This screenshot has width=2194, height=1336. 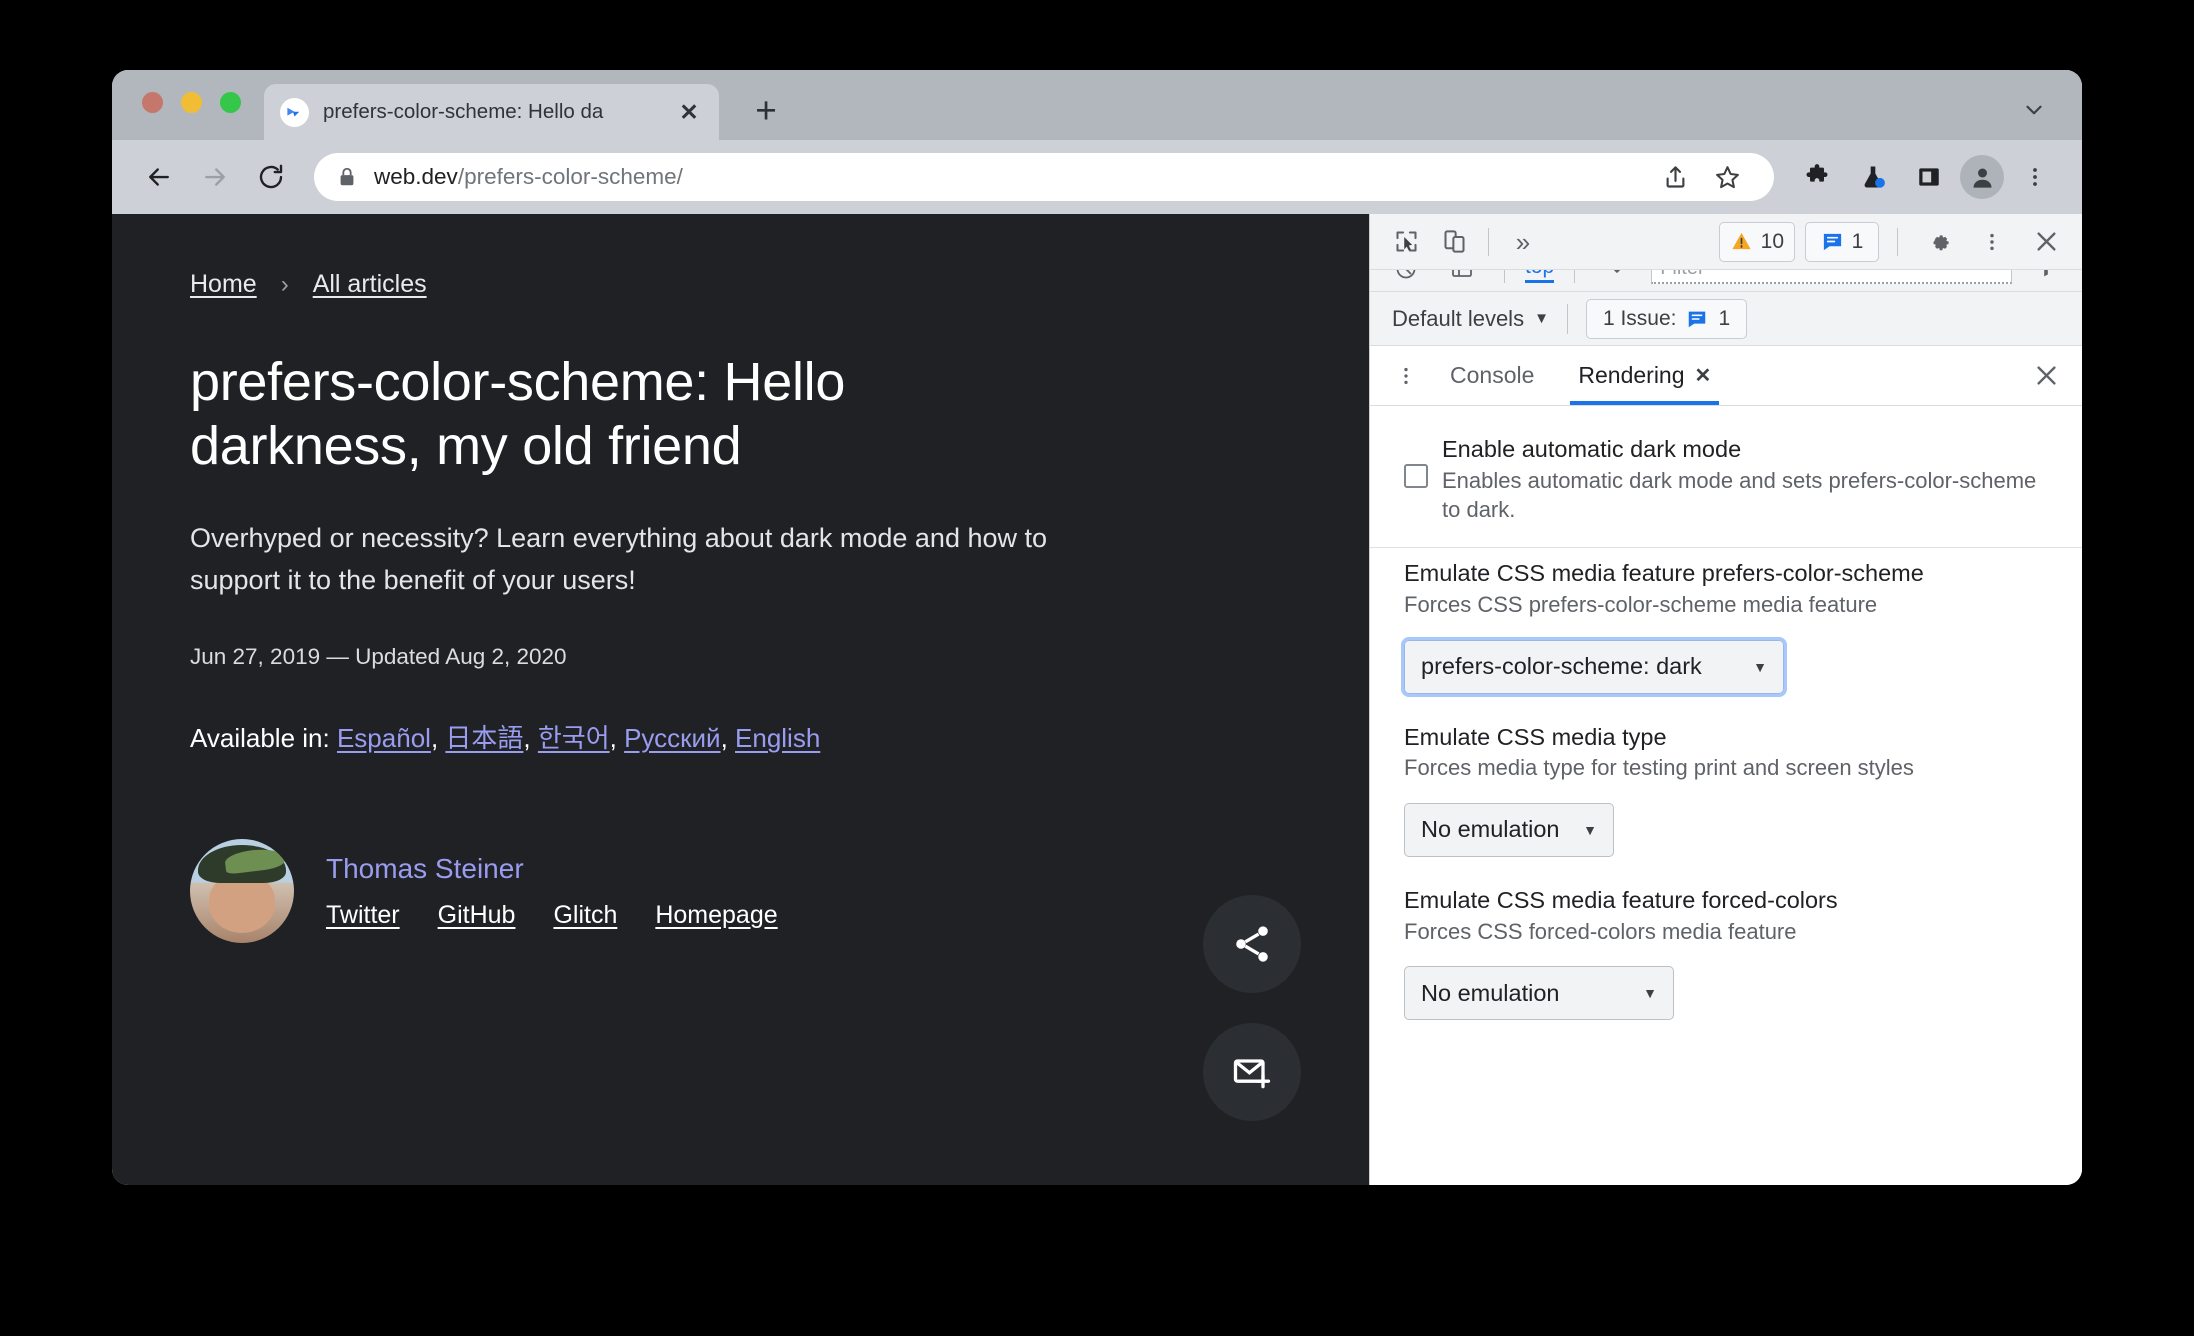 I want to click on issues-badge: 1, so click(x=1842, y=241).